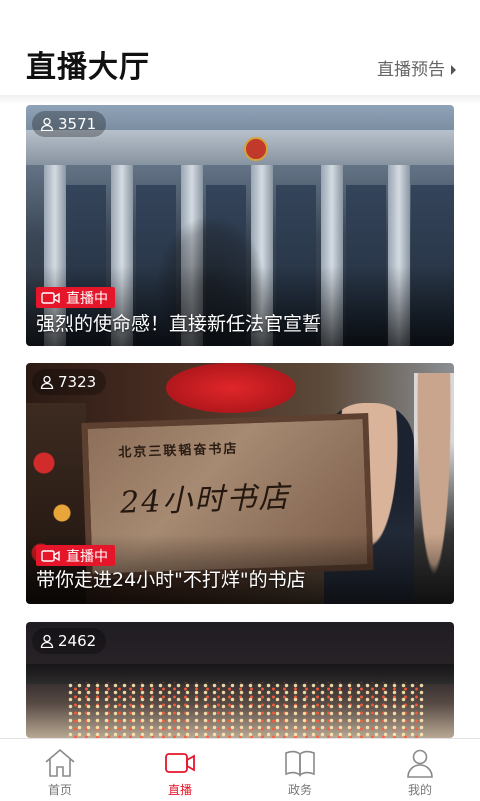 This screenshot has height=801, width=480. I want to click on live-preview-label: 直播预告, so click(411, 70).